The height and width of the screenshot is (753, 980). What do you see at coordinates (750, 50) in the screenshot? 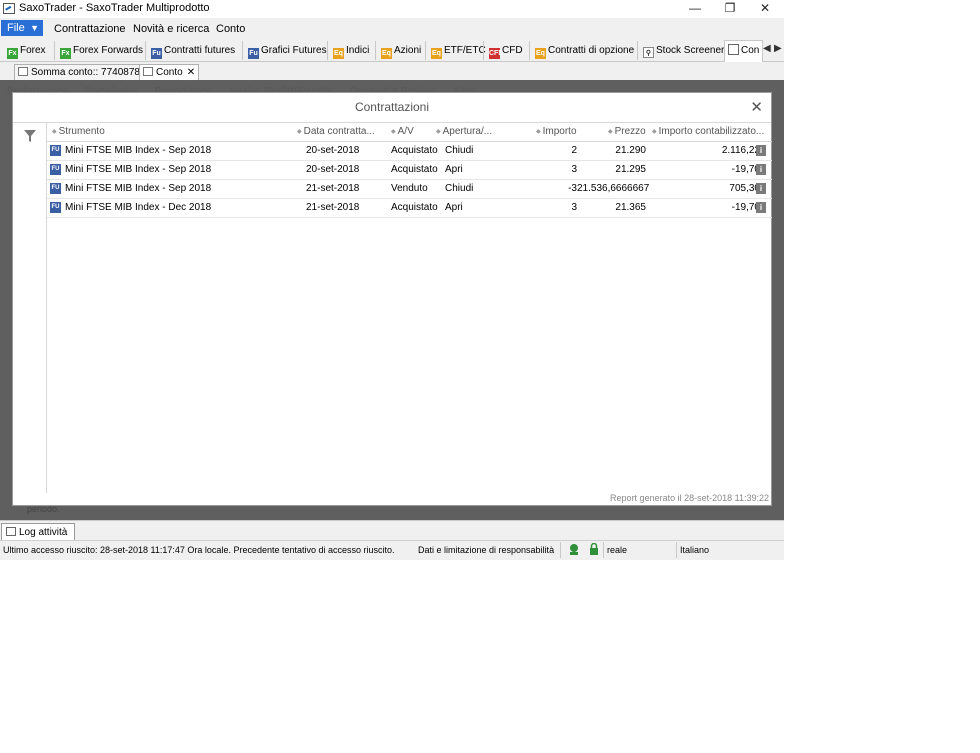
I see `tab-label: Con` at bounding box center [750, 50].